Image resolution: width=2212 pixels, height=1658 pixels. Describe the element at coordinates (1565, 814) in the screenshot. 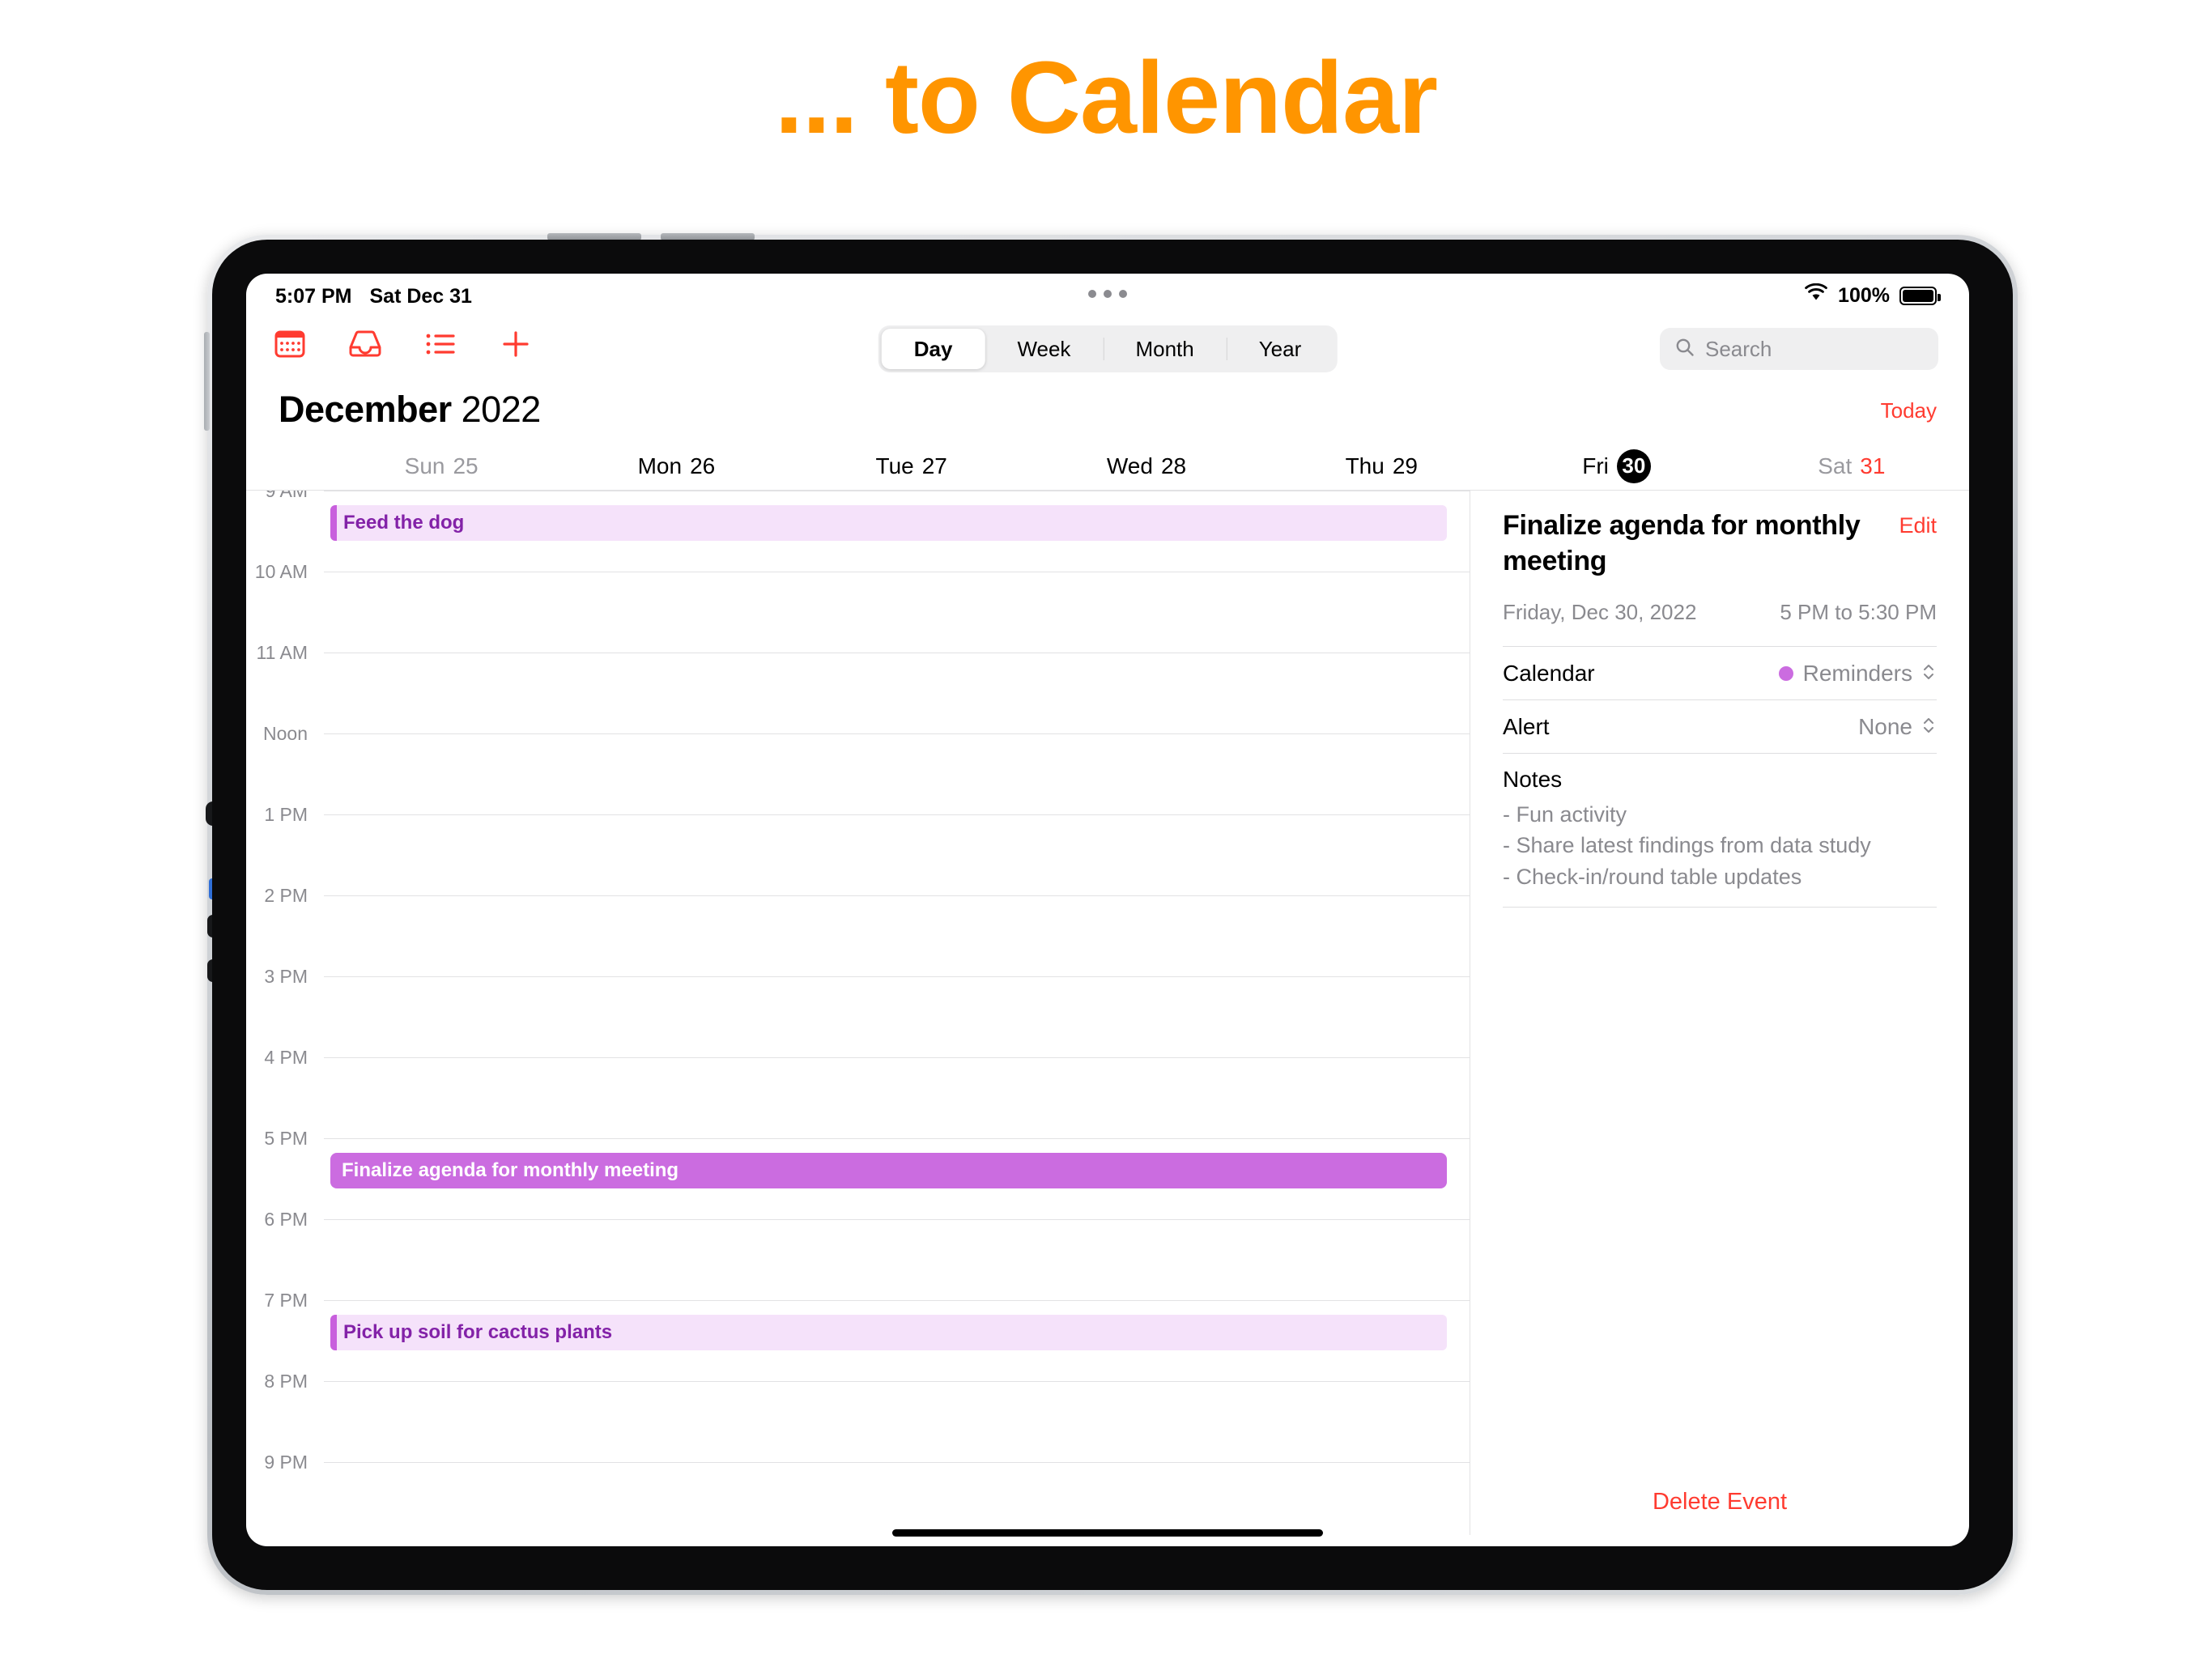

I see `notes-line: - Fun activity` at that location.